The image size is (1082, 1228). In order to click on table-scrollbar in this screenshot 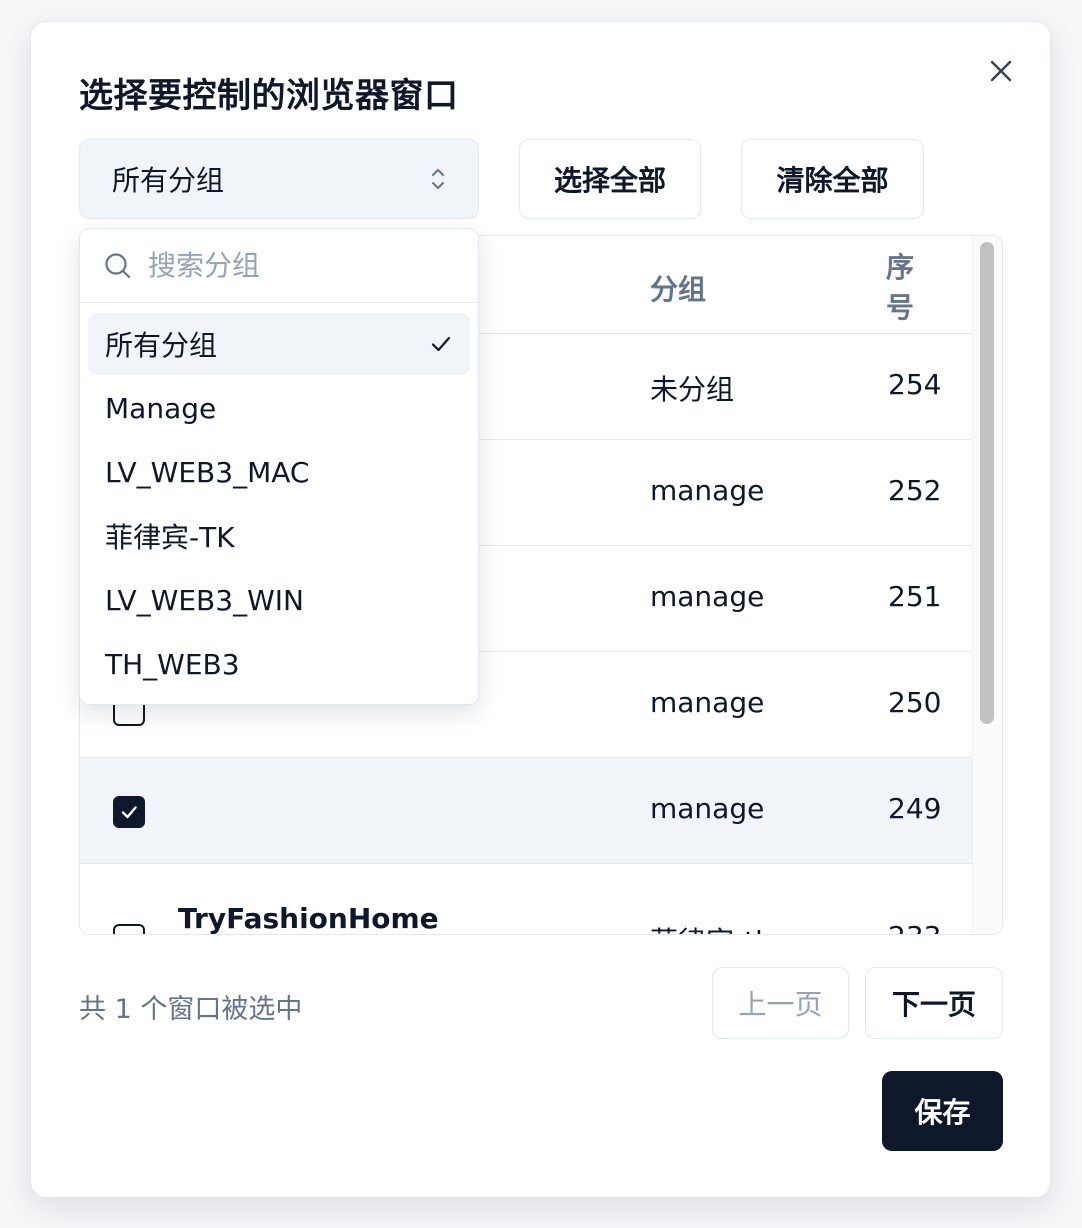, I will do `click(987, 585)`.